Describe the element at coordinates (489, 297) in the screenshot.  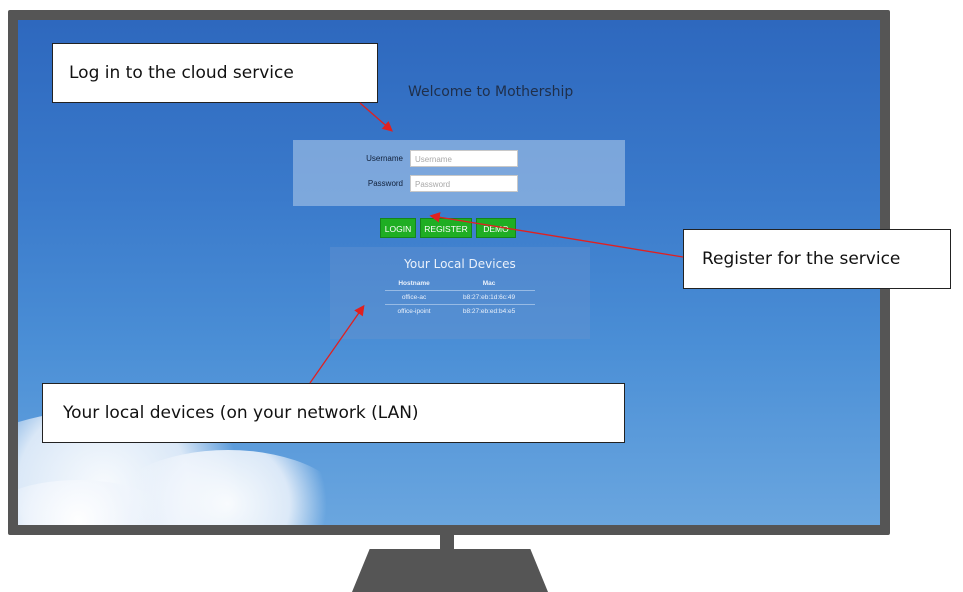
I see `device-mac: b8:27:eb:1d:6c:49` at that location.